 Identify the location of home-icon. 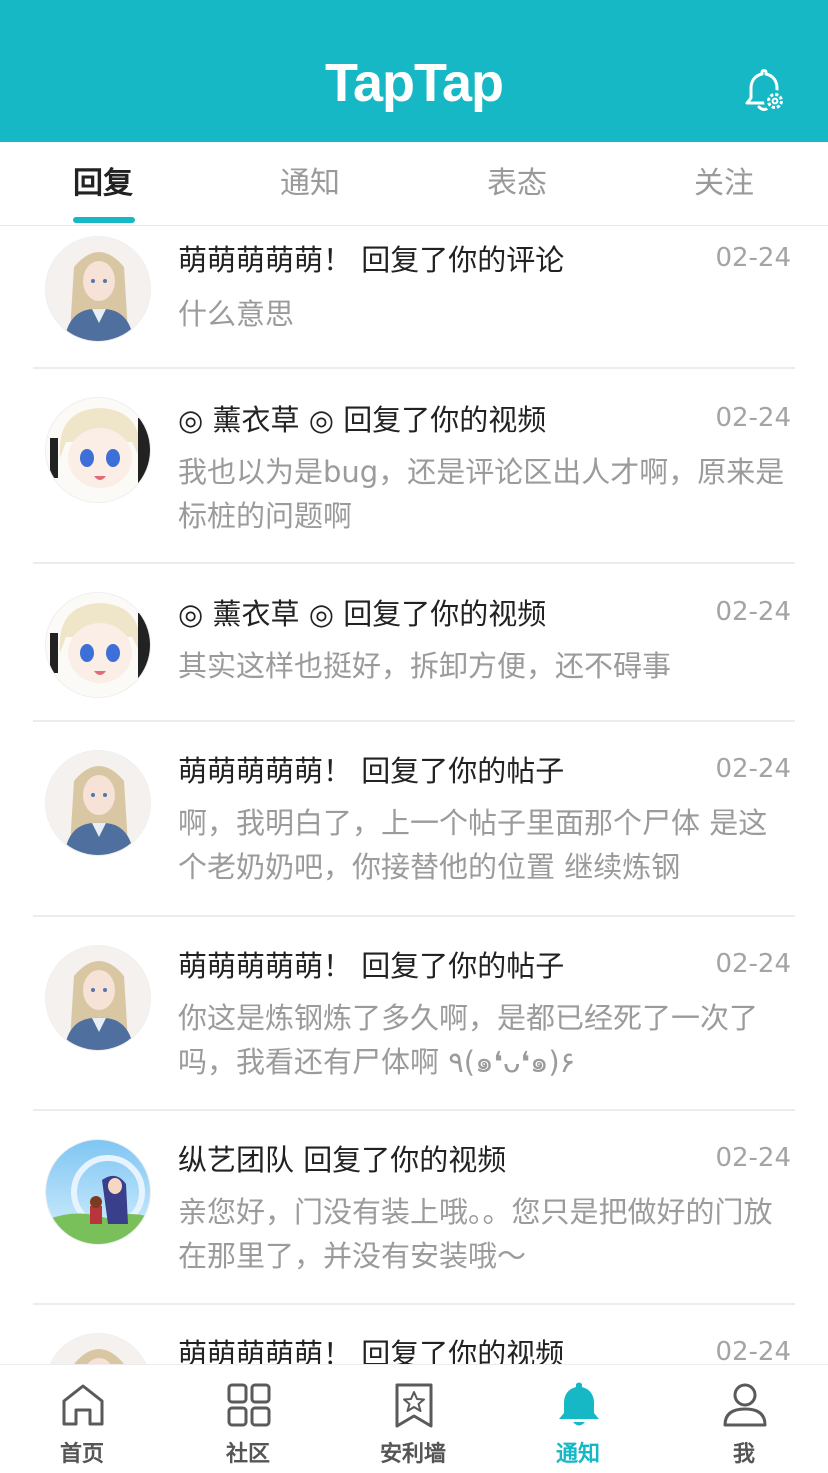
(83, 1405).